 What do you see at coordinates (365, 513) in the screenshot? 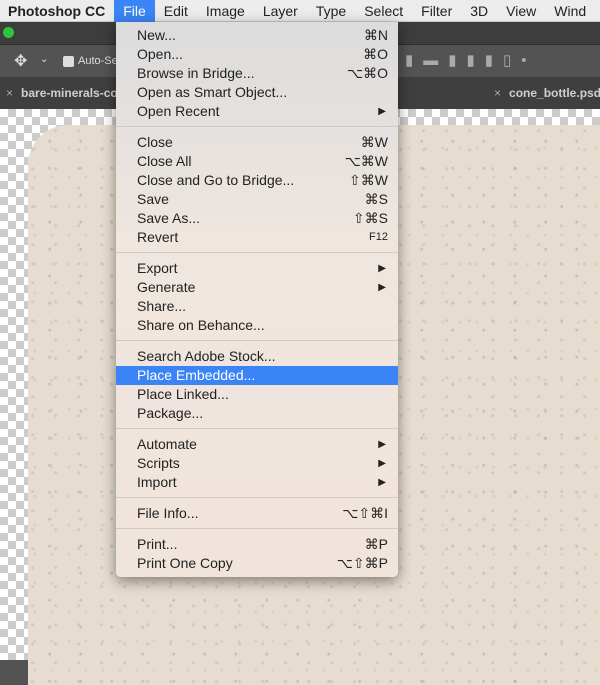
I see `shortcut: ⌥⇧⌘I` at bounding box center [365, 513].